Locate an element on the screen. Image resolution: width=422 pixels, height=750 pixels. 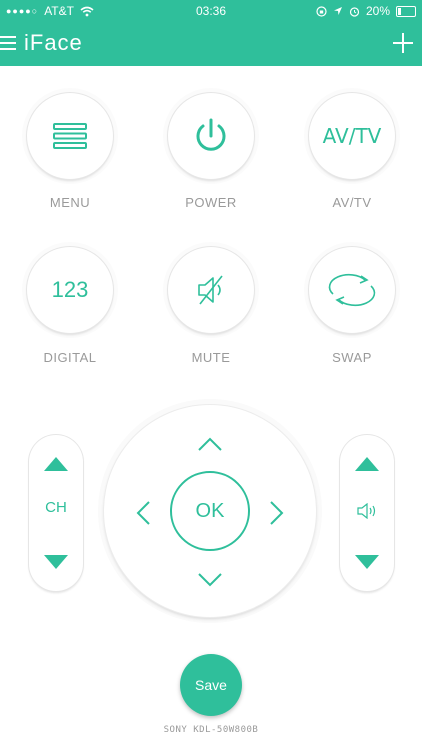
digital-icon-text: 123 is located at coordinates (70, 289).